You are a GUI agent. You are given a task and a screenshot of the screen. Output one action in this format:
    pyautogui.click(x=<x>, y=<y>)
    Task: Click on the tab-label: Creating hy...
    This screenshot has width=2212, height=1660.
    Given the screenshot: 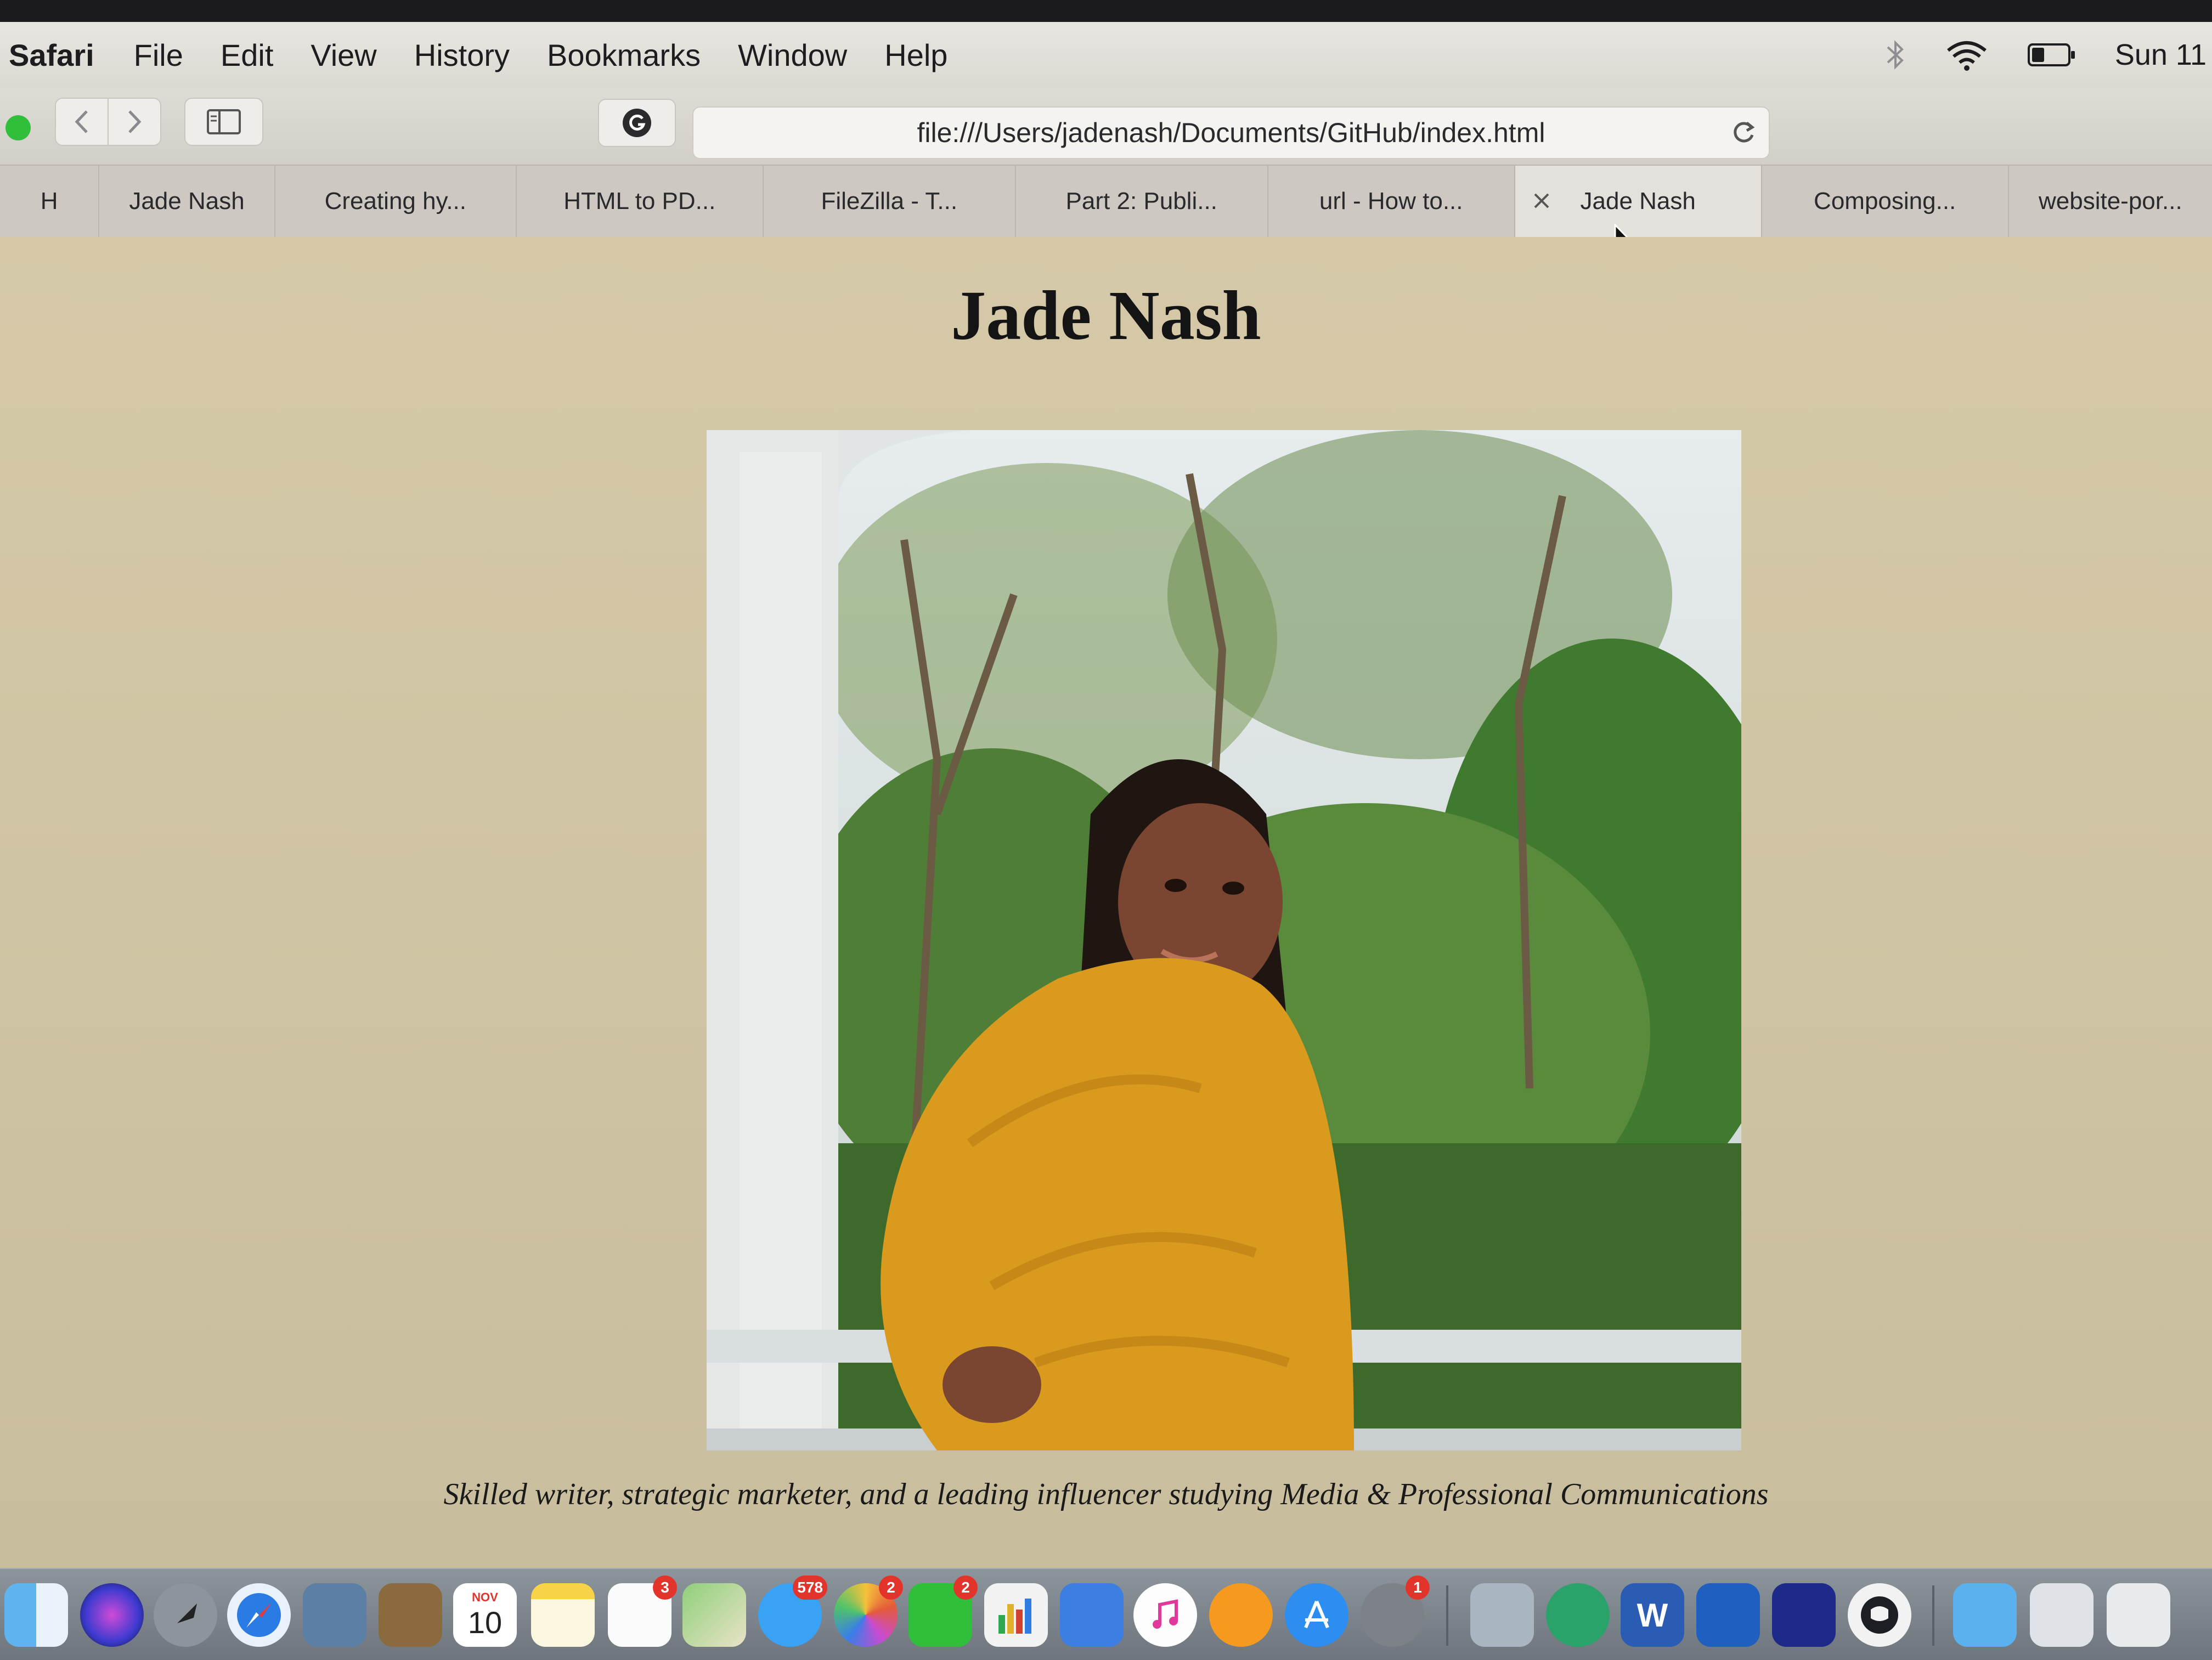 What is the action you would take?
    pyautogui.click(x=395, y=201)
    